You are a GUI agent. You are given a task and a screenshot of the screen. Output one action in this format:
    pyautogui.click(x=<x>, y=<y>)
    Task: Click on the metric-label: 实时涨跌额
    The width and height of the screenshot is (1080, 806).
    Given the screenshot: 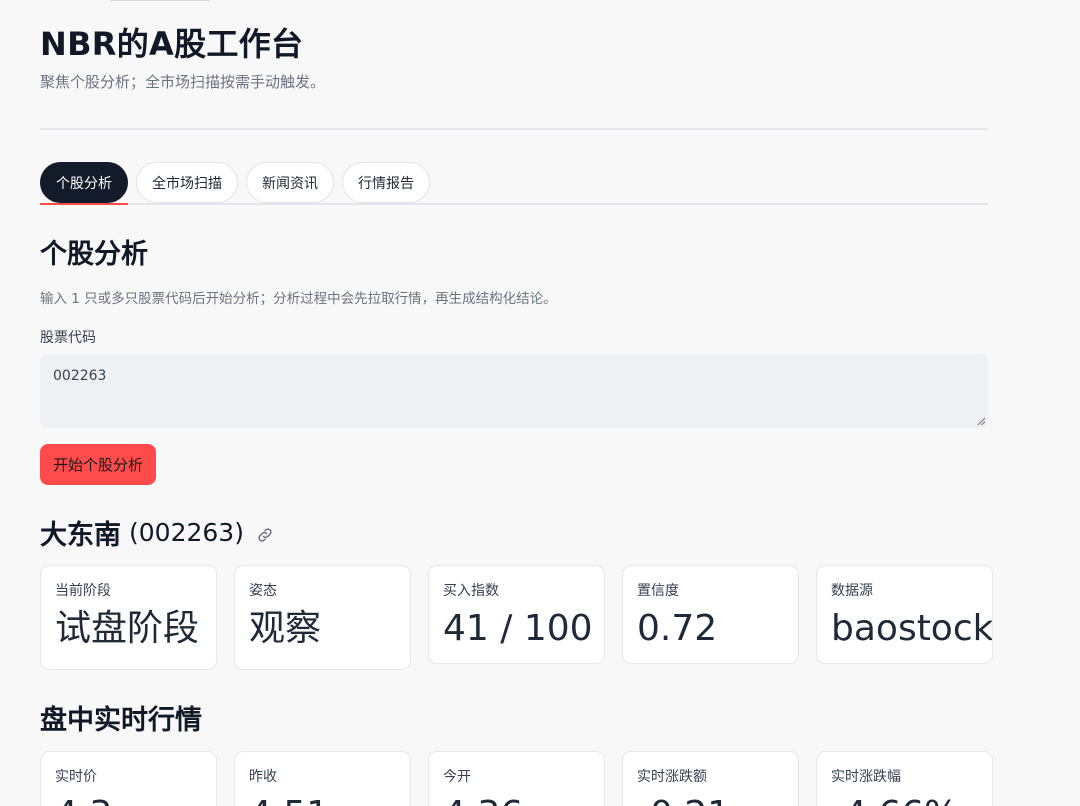 What is the action you would take?
    pyautogui.click(x=672, y=777)
    